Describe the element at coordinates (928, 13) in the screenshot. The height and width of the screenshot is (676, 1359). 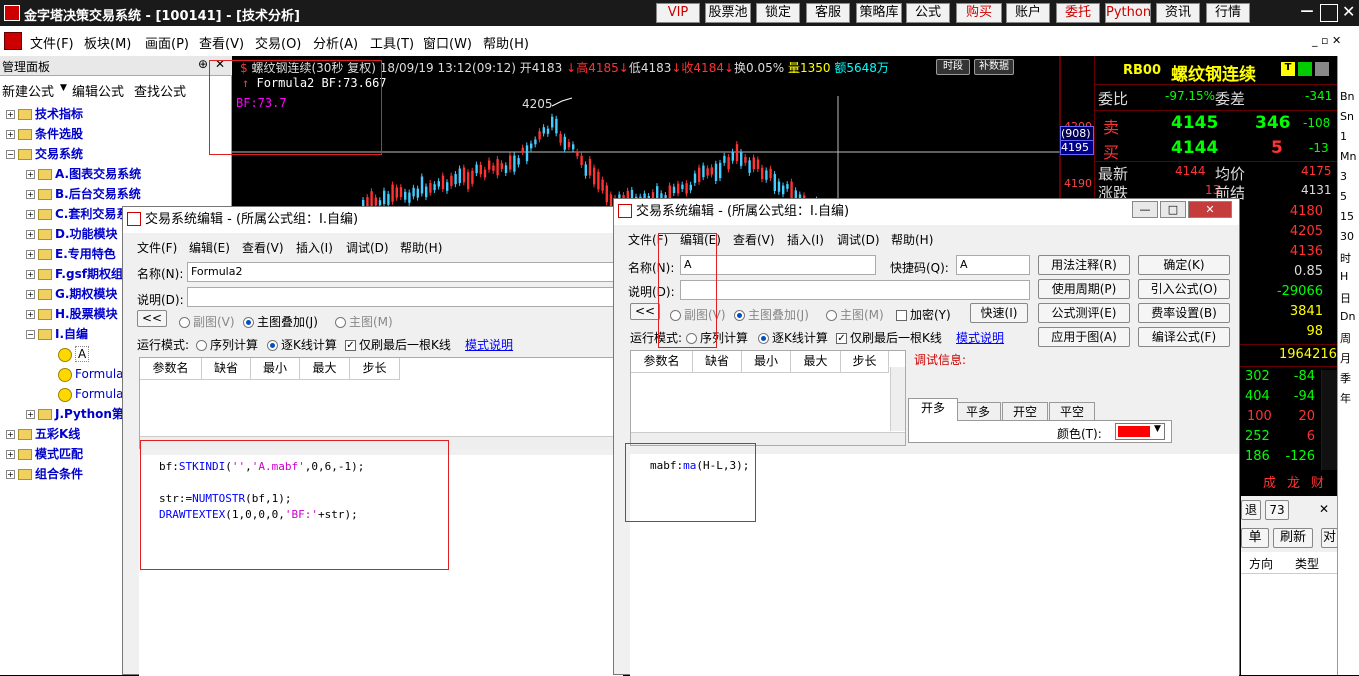
I see `toolbar-button-5: 公式` at that location.